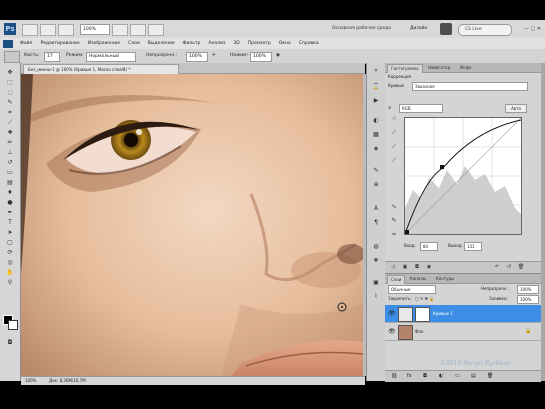 Image resolution: width=545 pixels, height=409 pixels. I want to click on actions-panel-icon: ▶, so click(376, 101).